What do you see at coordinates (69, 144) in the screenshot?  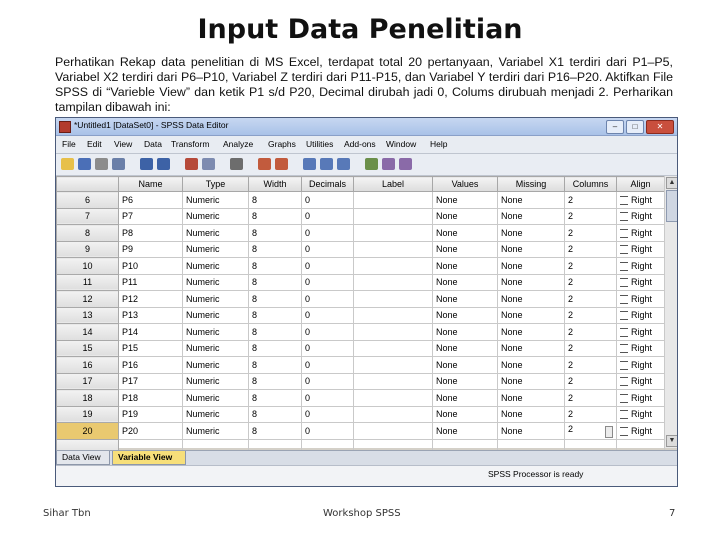 I see `menu-file: File` at bounding box center [69, 144].